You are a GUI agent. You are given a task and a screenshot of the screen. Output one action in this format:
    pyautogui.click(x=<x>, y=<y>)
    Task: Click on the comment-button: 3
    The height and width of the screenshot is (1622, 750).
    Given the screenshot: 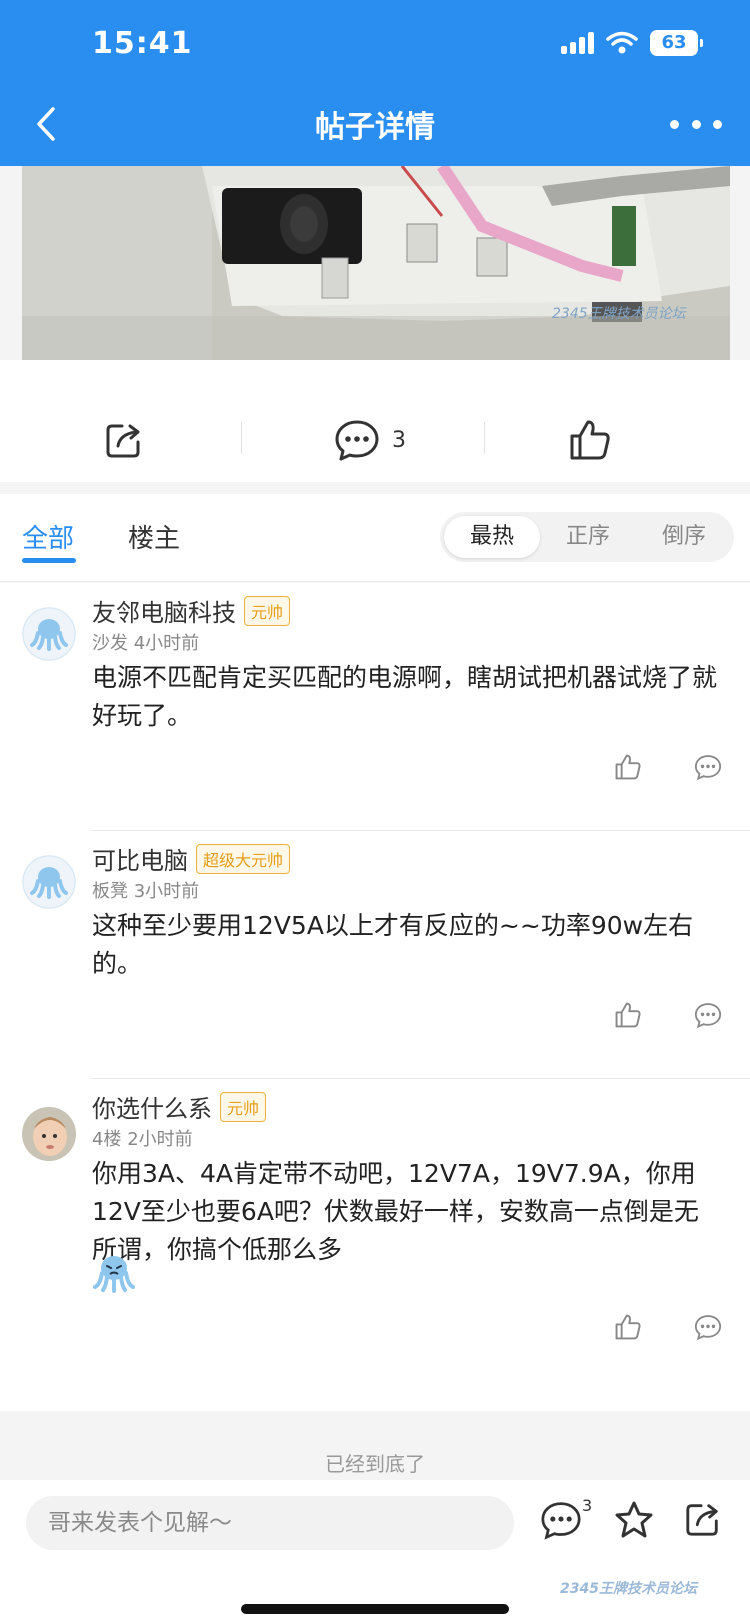 What is the action you would take?
    pyautogui.click(x=370, y=440)
    